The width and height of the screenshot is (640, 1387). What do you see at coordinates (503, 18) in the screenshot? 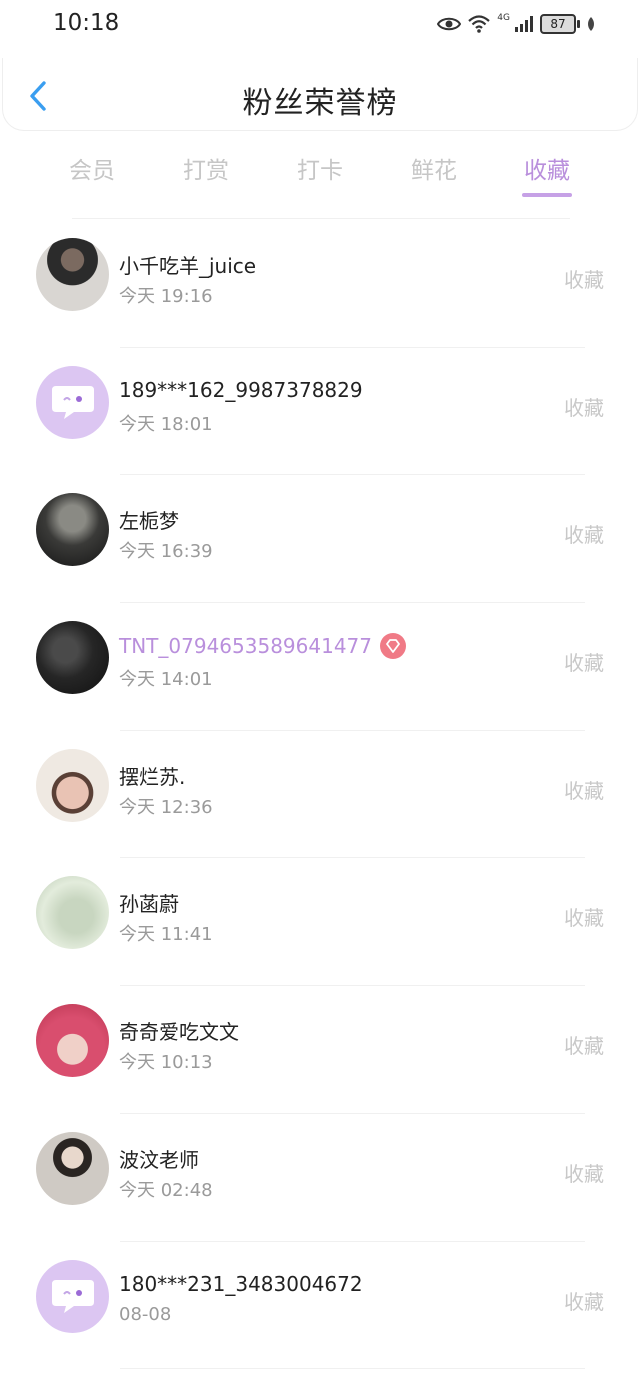
I see `network-type: 4G` at bounding box center [503, 18].